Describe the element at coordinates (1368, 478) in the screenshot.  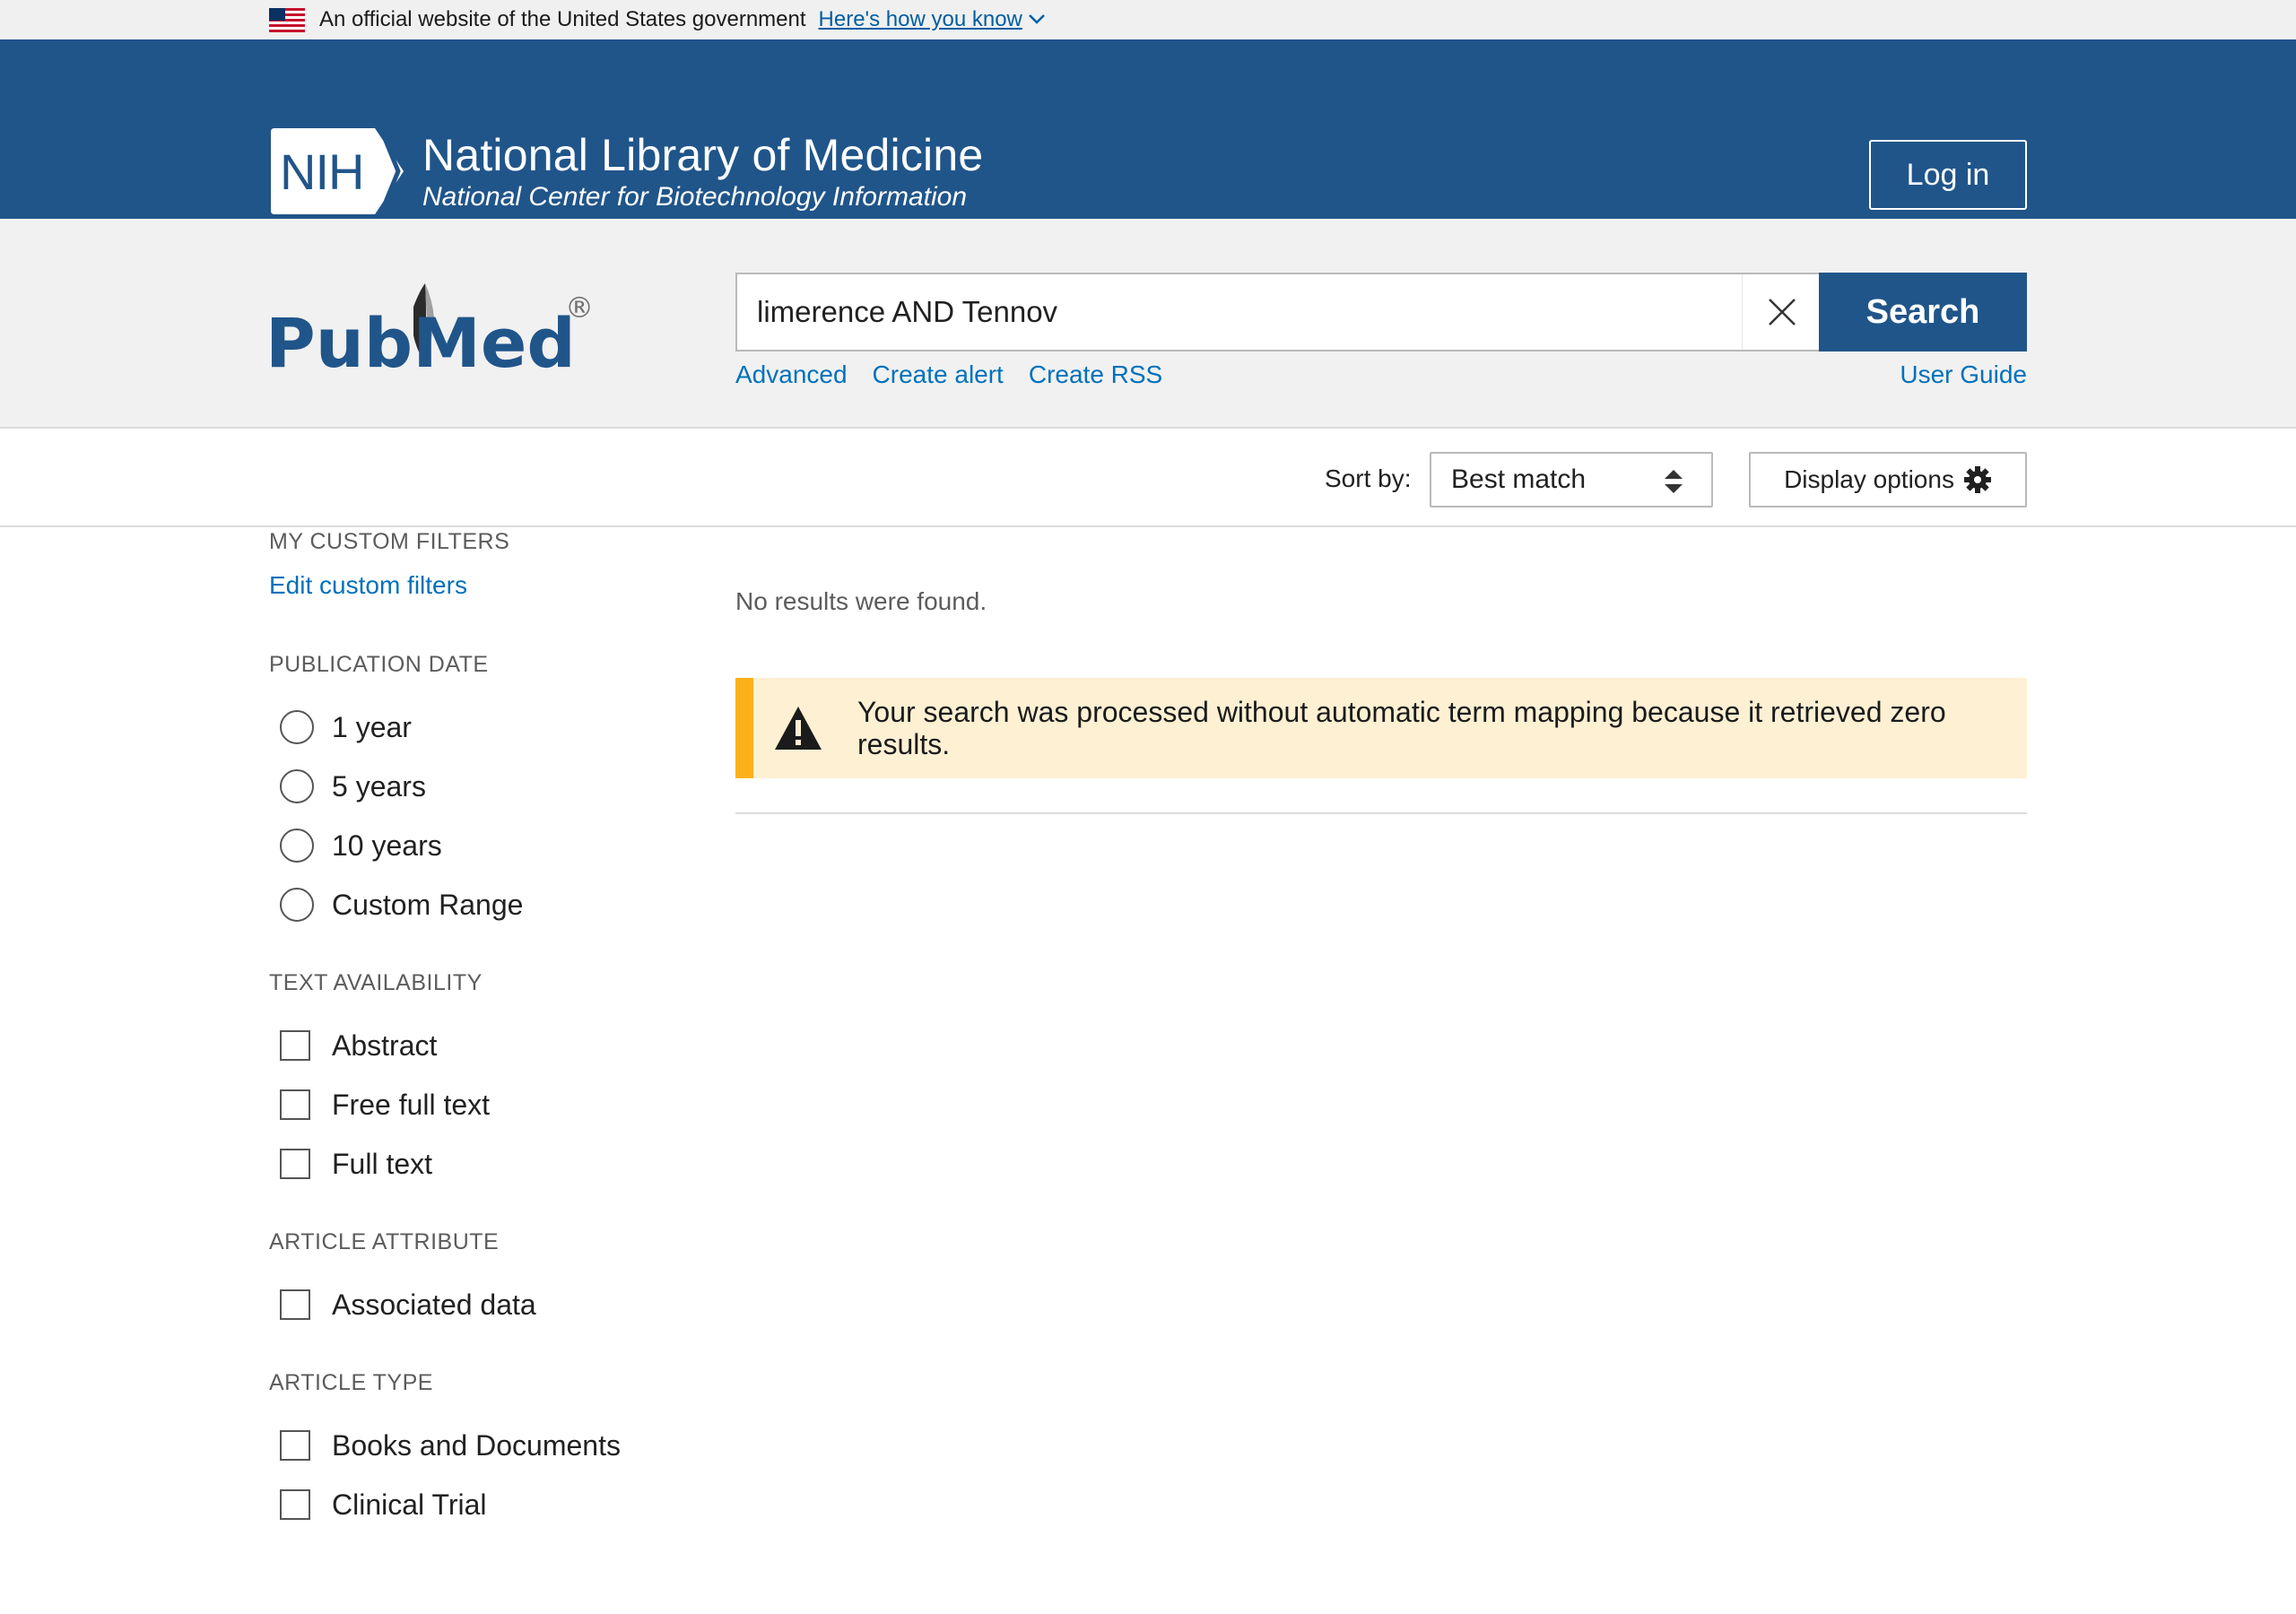
I see `sort-label: Sort by:` at that location.